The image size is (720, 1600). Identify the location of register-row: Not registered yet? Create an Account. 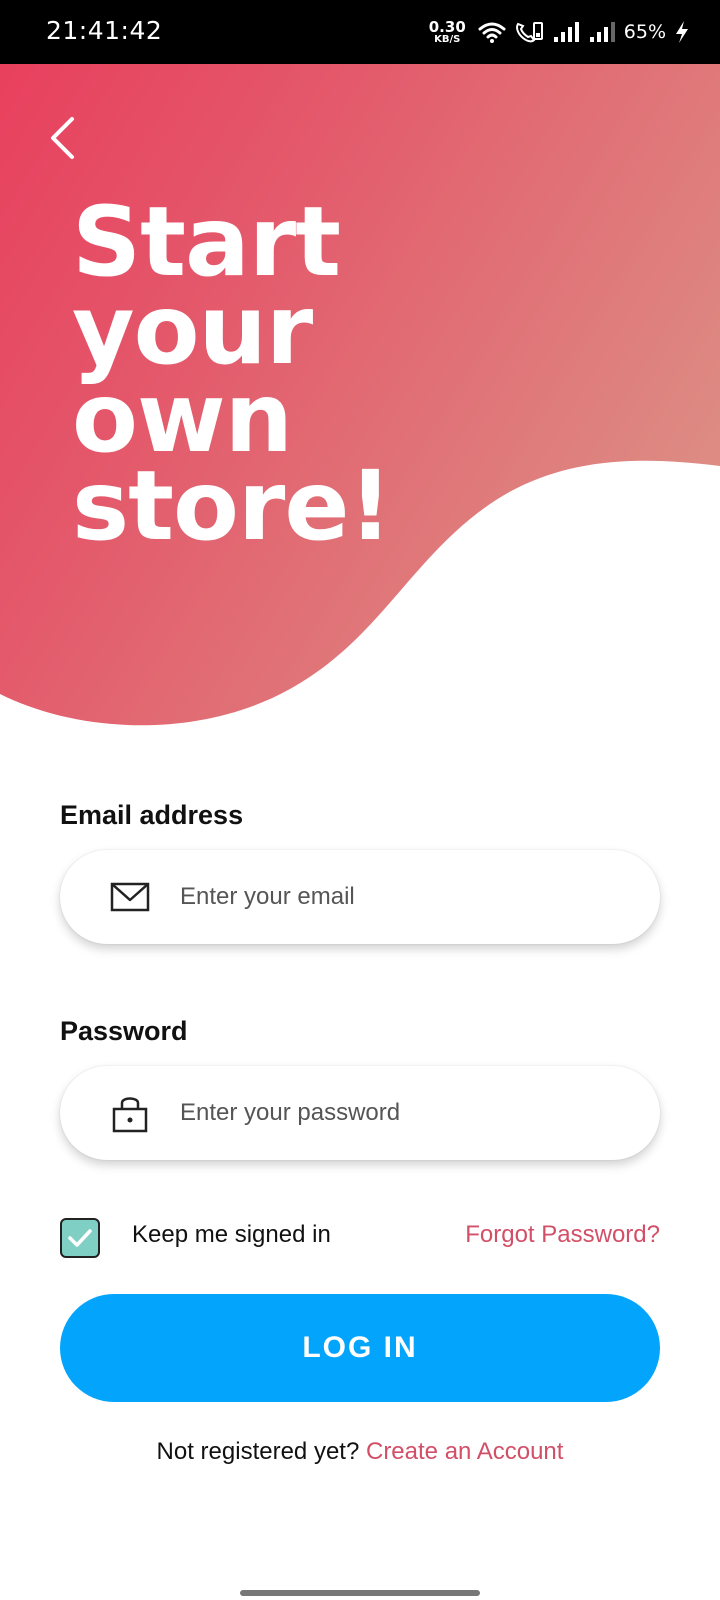
(360, 1452).